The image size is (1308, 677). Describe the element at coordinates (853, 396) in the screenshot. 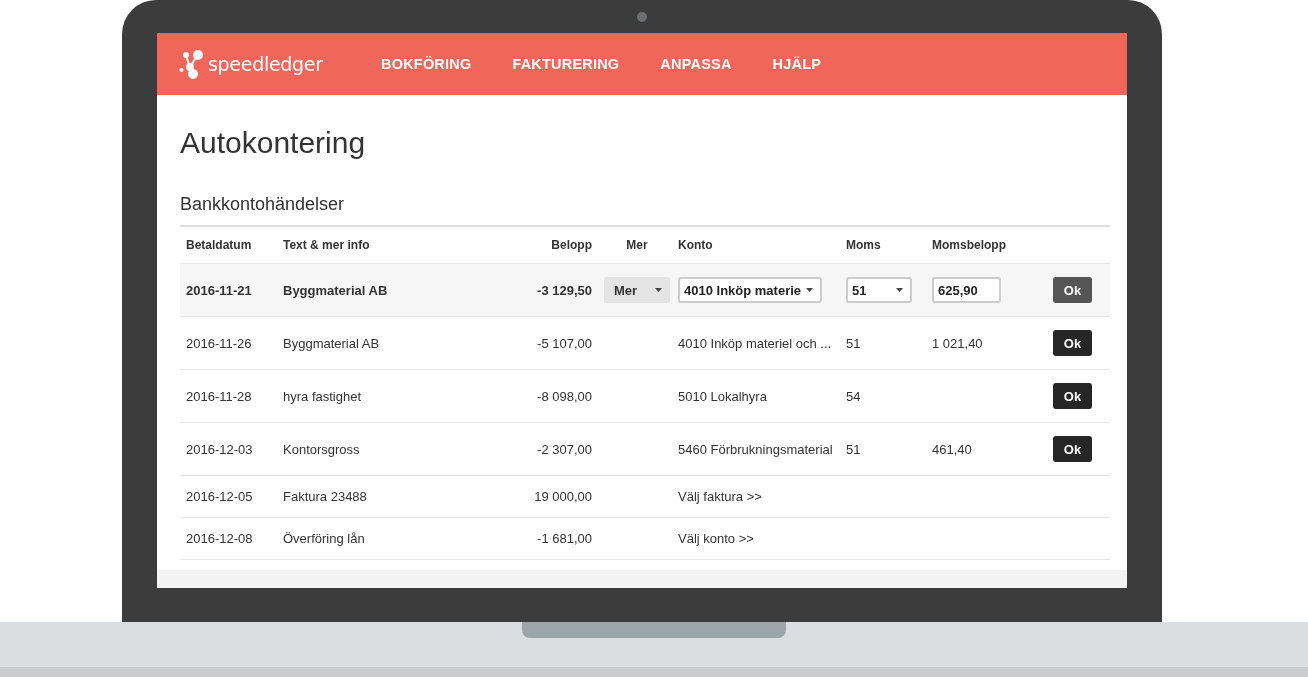

I see `vat-cell: 54` at that location.